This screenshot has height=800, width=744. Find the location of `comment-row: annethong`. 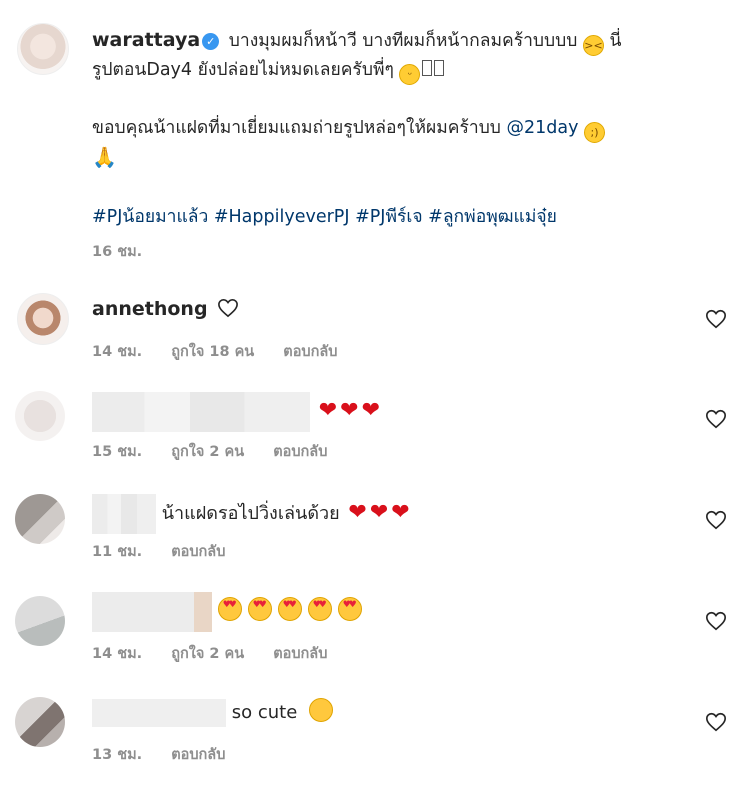

comment-row: annethong is located at coordinates (165, 309).